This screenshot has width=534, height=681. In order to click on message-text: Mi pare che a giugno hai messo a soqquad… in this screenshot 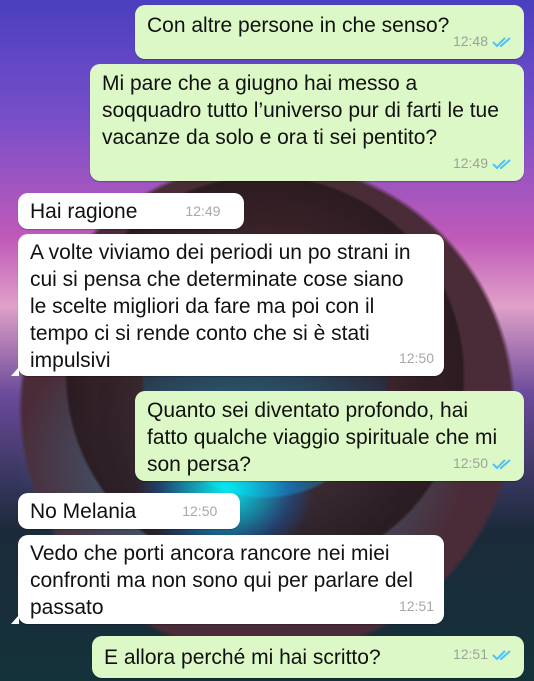, I will do `click(300, 110)`.